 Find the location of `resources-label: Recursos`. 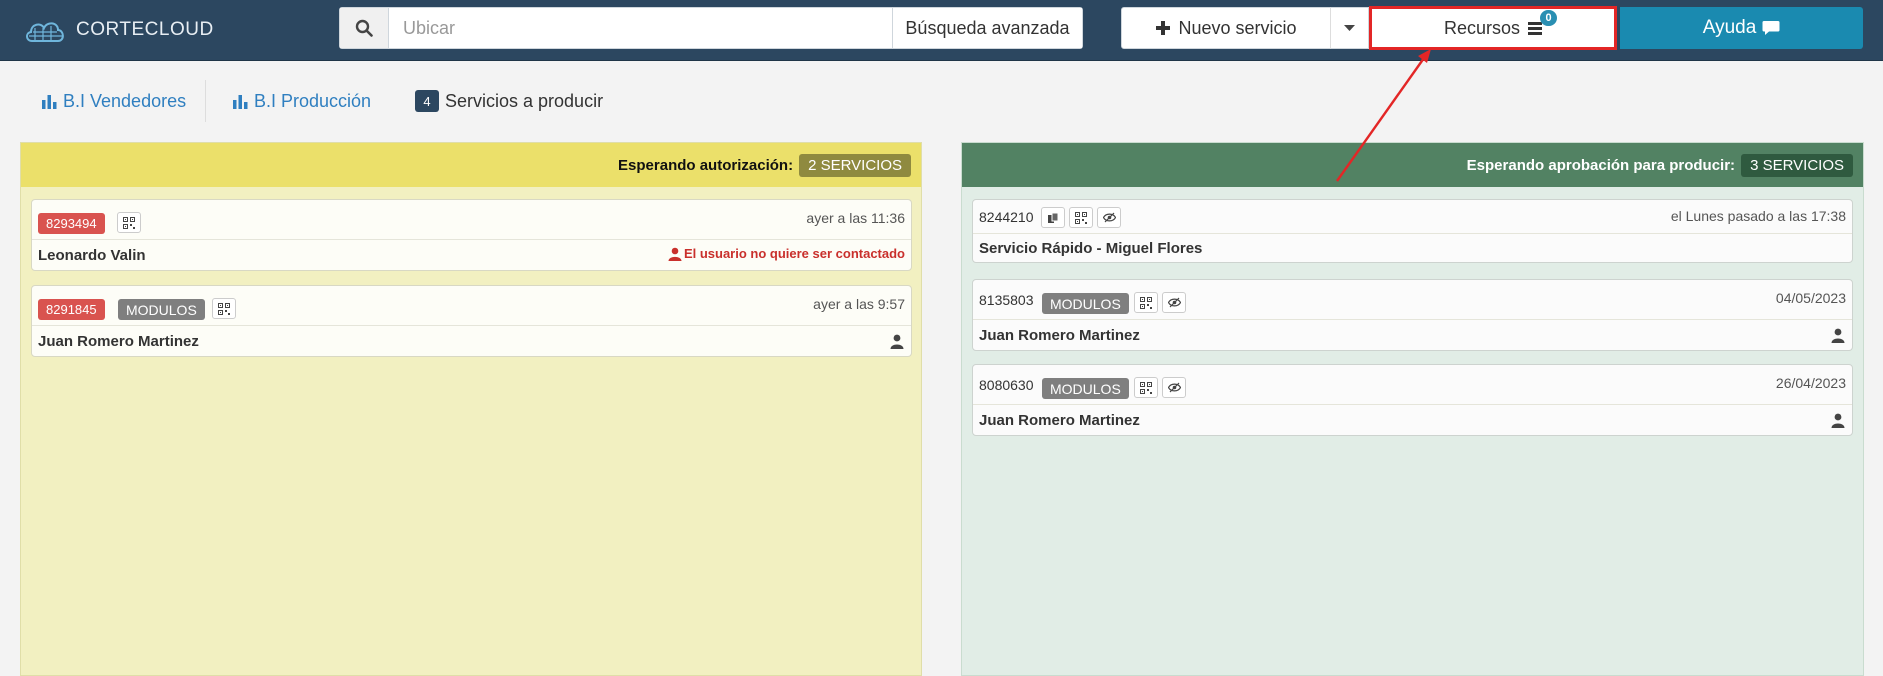

resources-label: Recursos is located at coordinates (1482, 27).